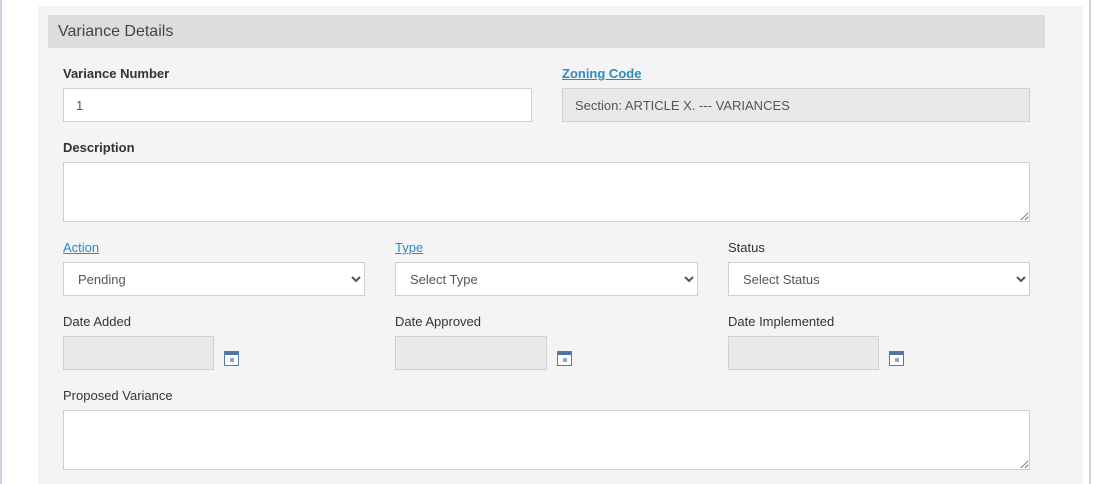 The height and width of the screenshot is (484, 1100). What do you see at coordinates (138, 353) in the screenshot?
I see `date-added-input` at bounding box center [138, 353].